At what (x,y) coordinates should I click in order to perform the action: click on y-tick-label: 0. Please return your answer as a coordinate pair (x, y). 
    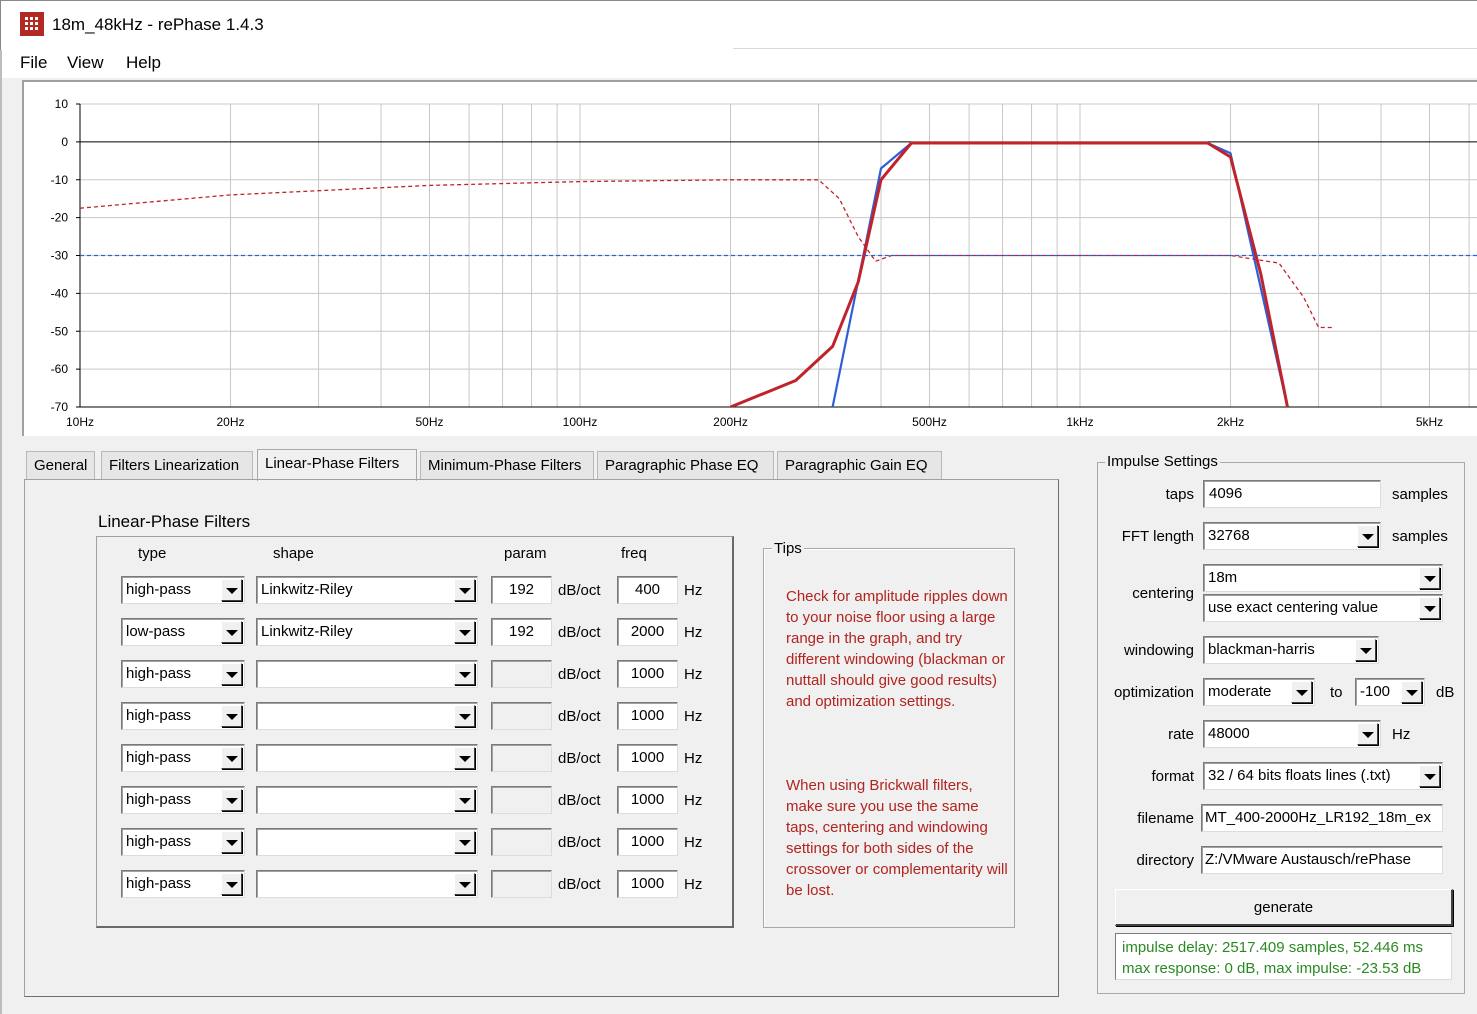
    Looking at the image, I should click on (64, 142).